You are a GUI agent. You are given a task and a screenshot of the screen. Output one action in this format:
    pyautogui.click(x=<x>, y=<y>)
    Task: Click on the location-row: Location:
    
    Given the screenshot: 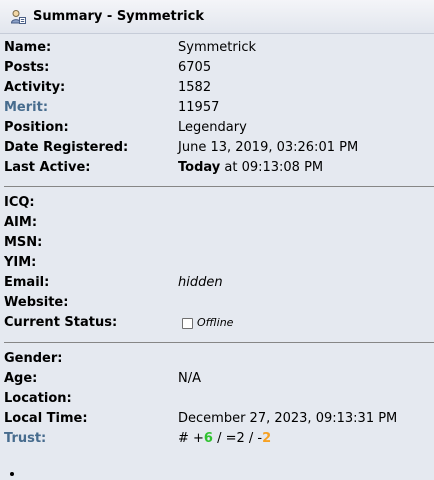 What is the action you would take?
    pyautogui.click(x=200, y=399)
    